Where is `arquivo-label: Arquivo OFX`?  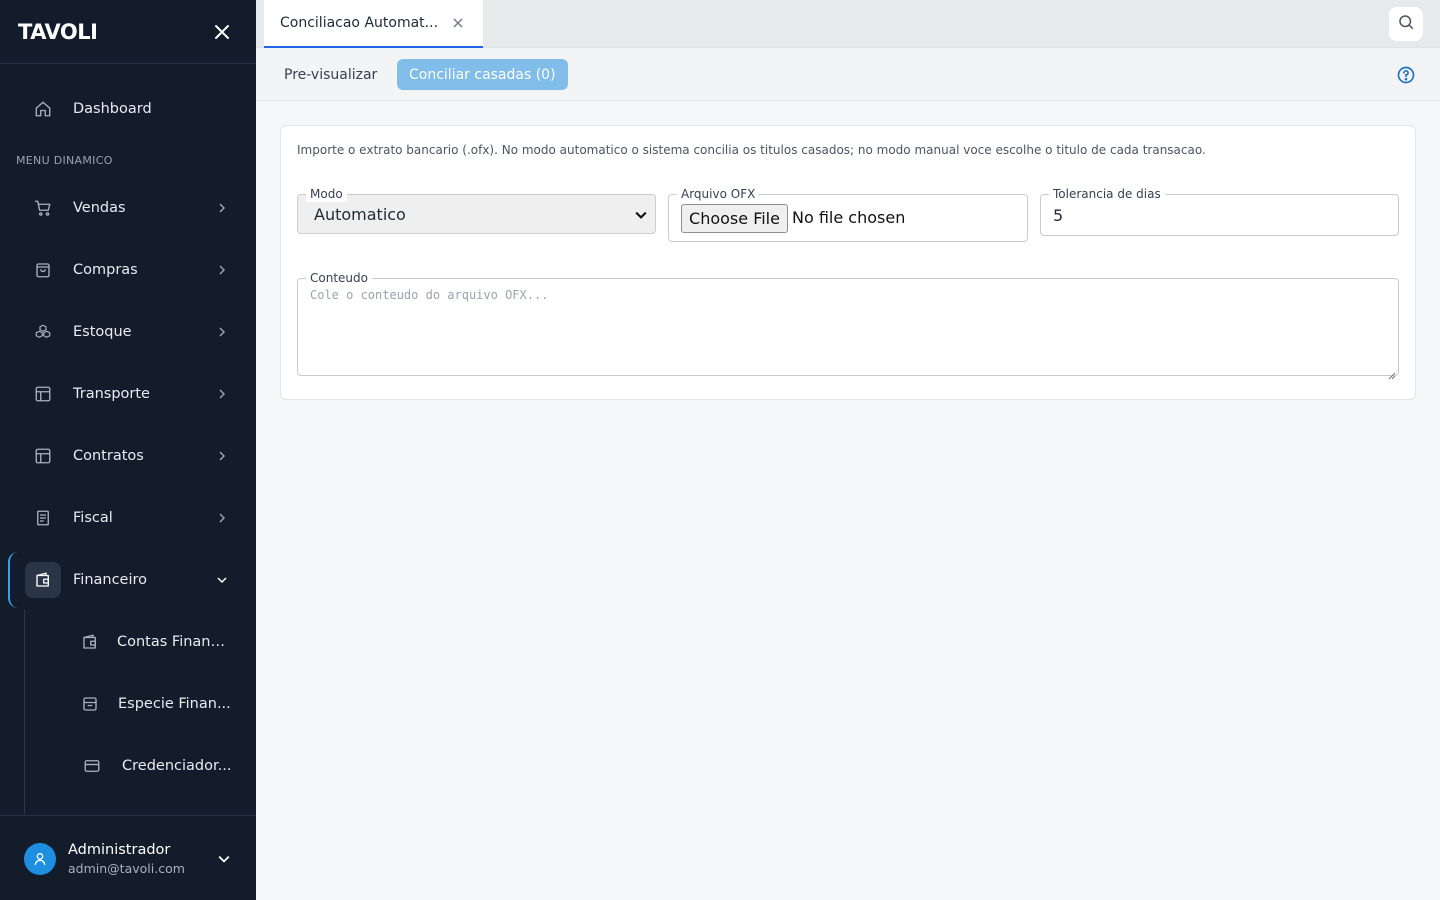 arquivo-label: Arquivo OFX is located at coordinates (718, 194).